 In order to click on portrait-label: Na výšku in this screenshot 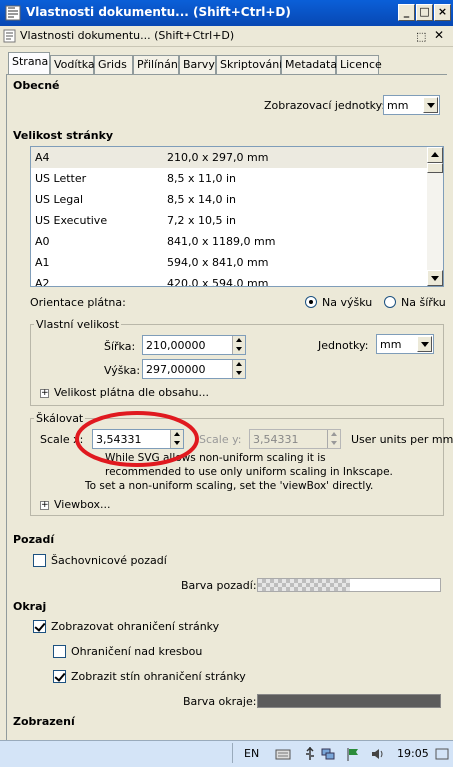, I will do `click(347, 302)`.